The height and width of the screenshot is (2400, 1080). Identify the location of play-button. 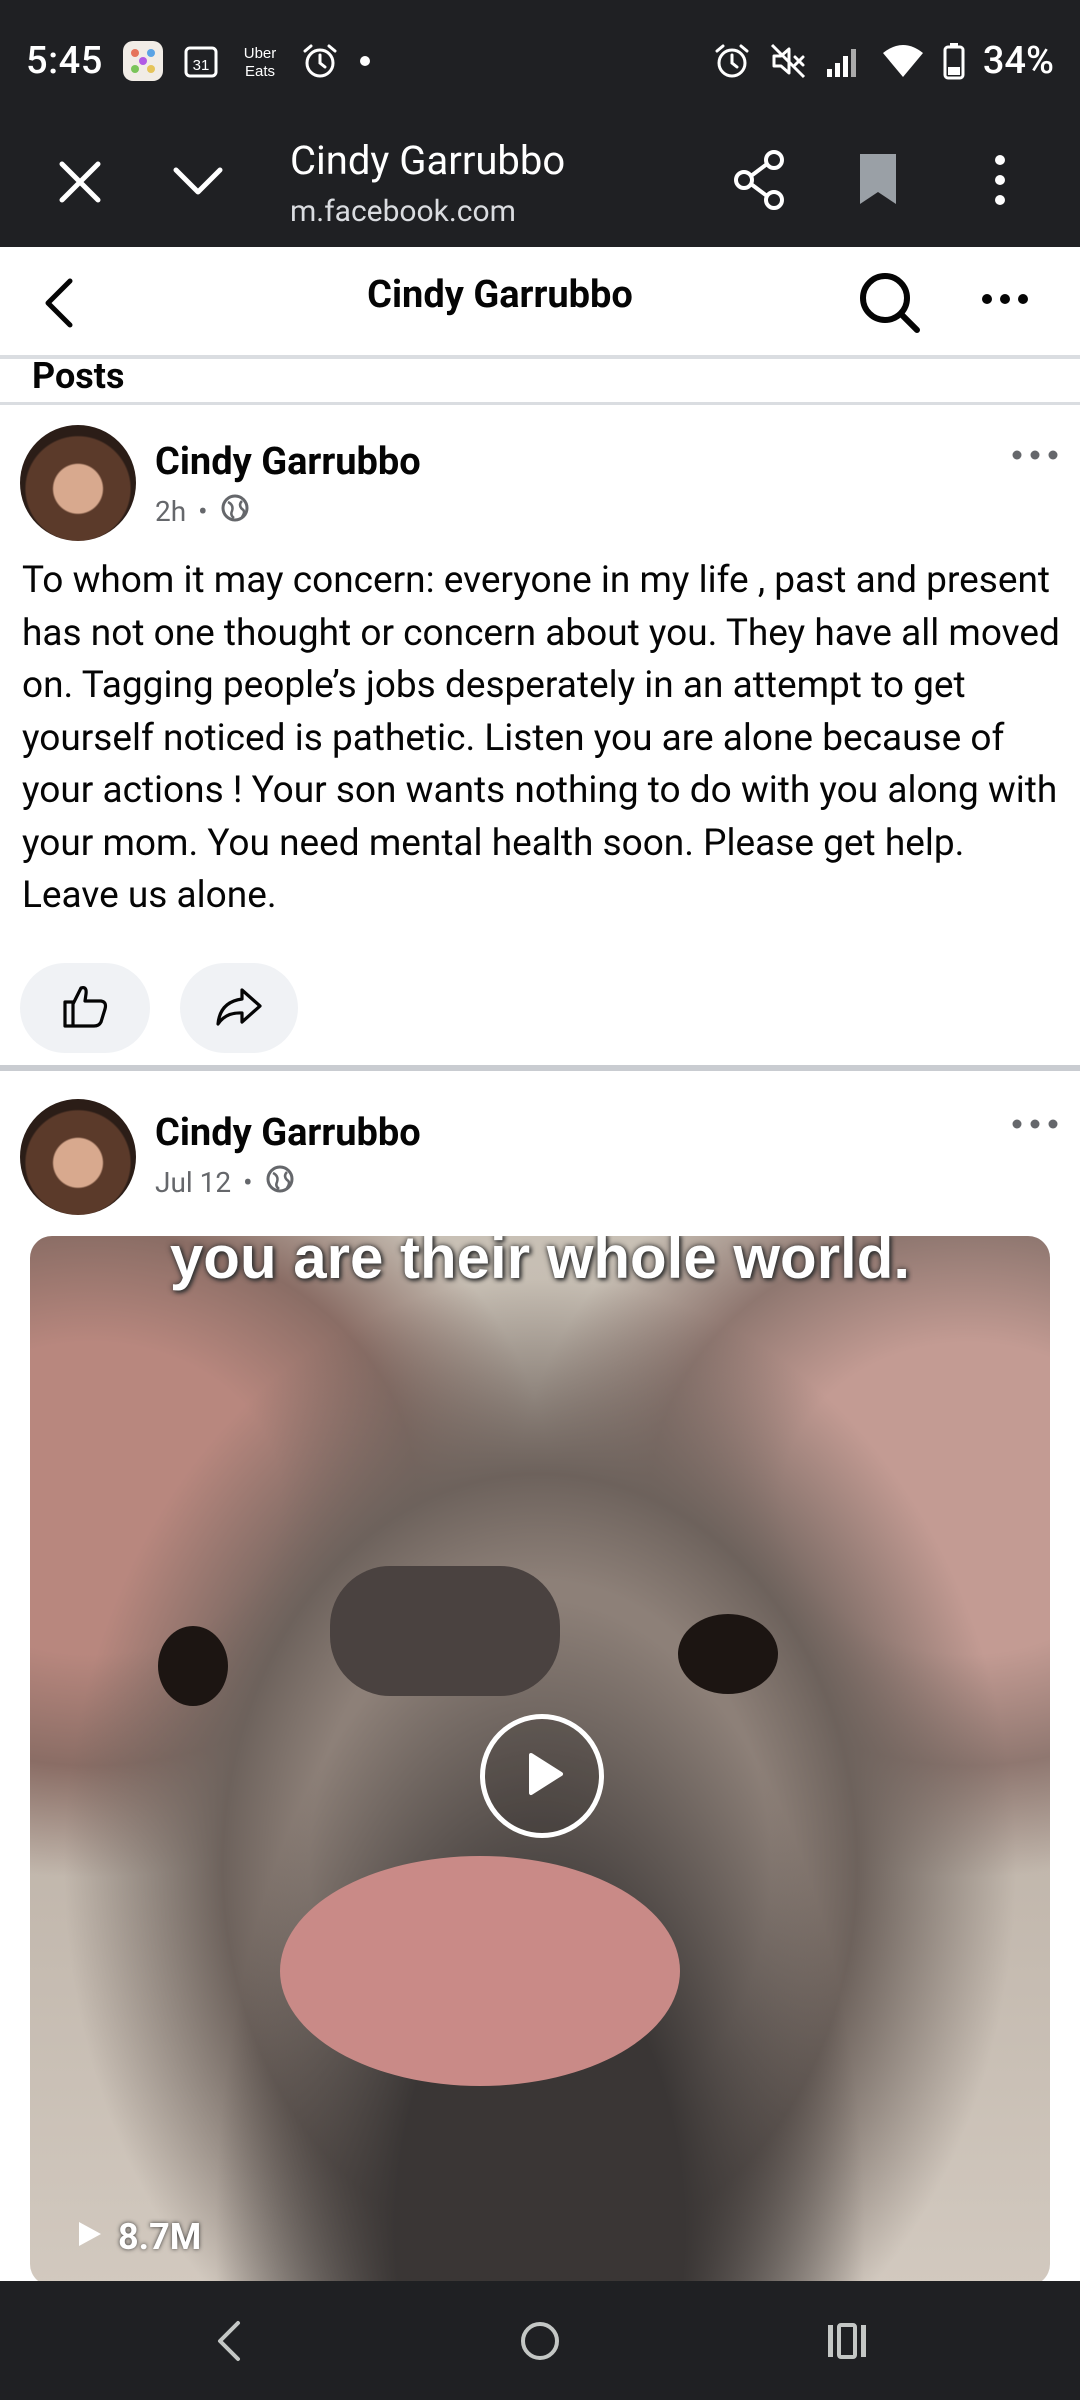
(542, 1776).